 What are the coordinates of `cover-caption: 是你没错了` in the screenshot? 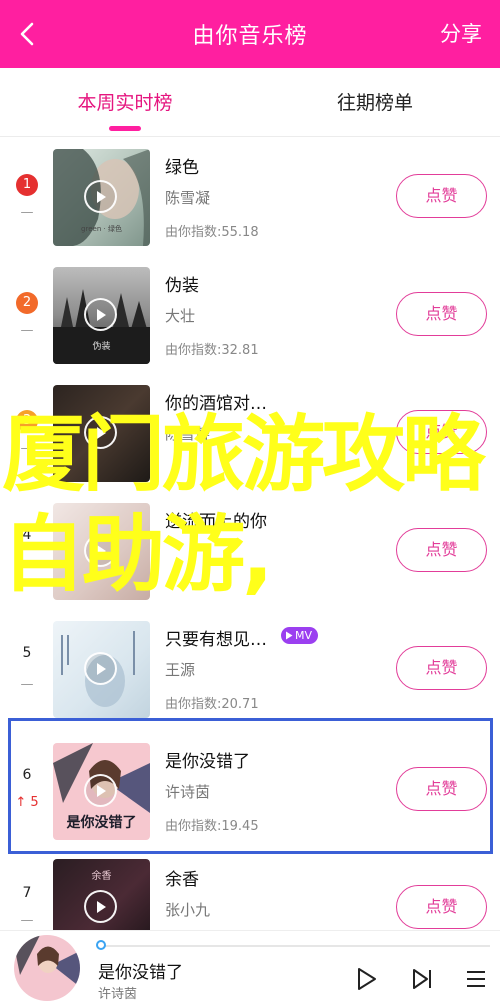 It's located at (101, 823).